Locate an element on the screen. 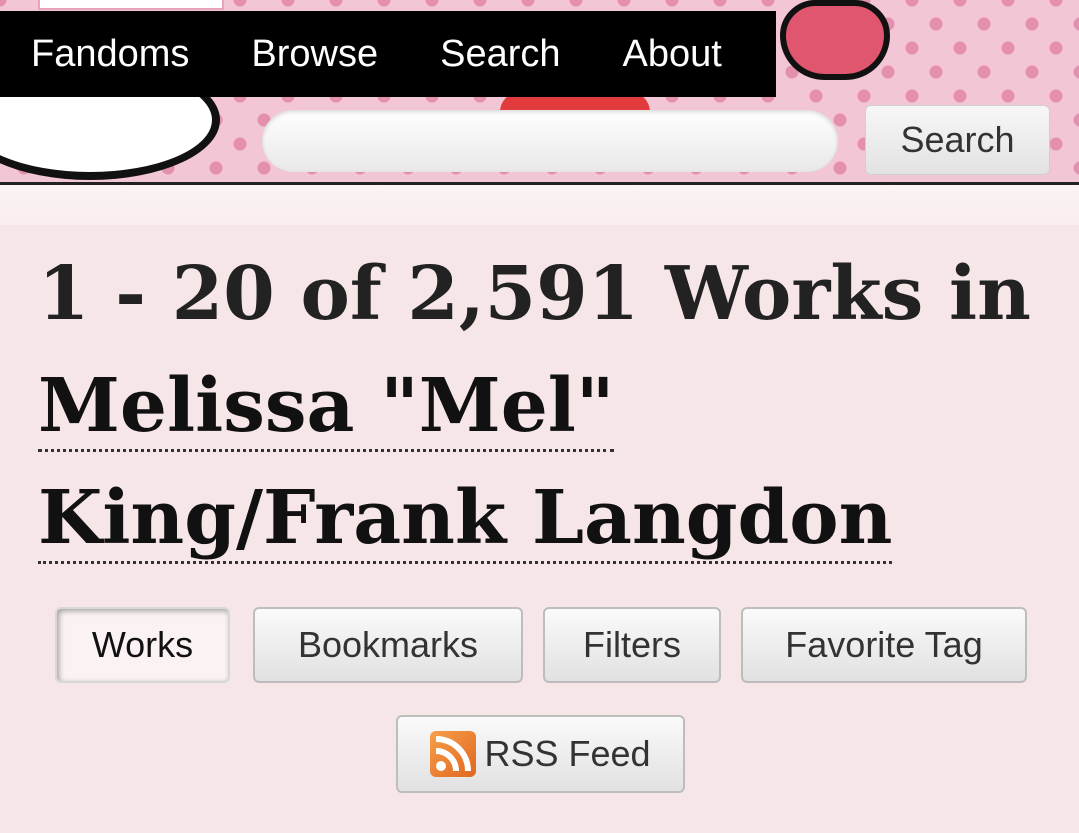  tag-link-continued: King/Frank Langdon is located at coordinates (465, 519).